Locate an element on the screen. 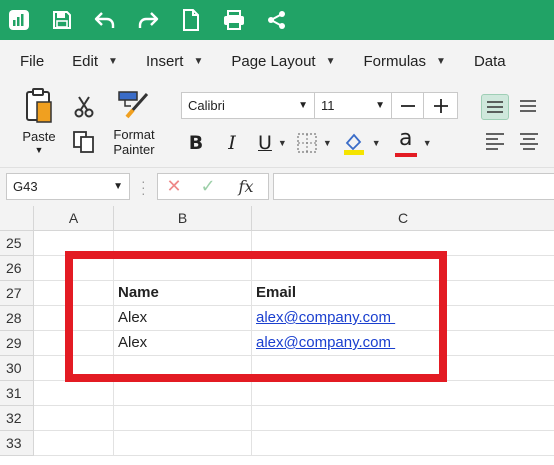  row-header: 27 is located at coordinates (17, 293).